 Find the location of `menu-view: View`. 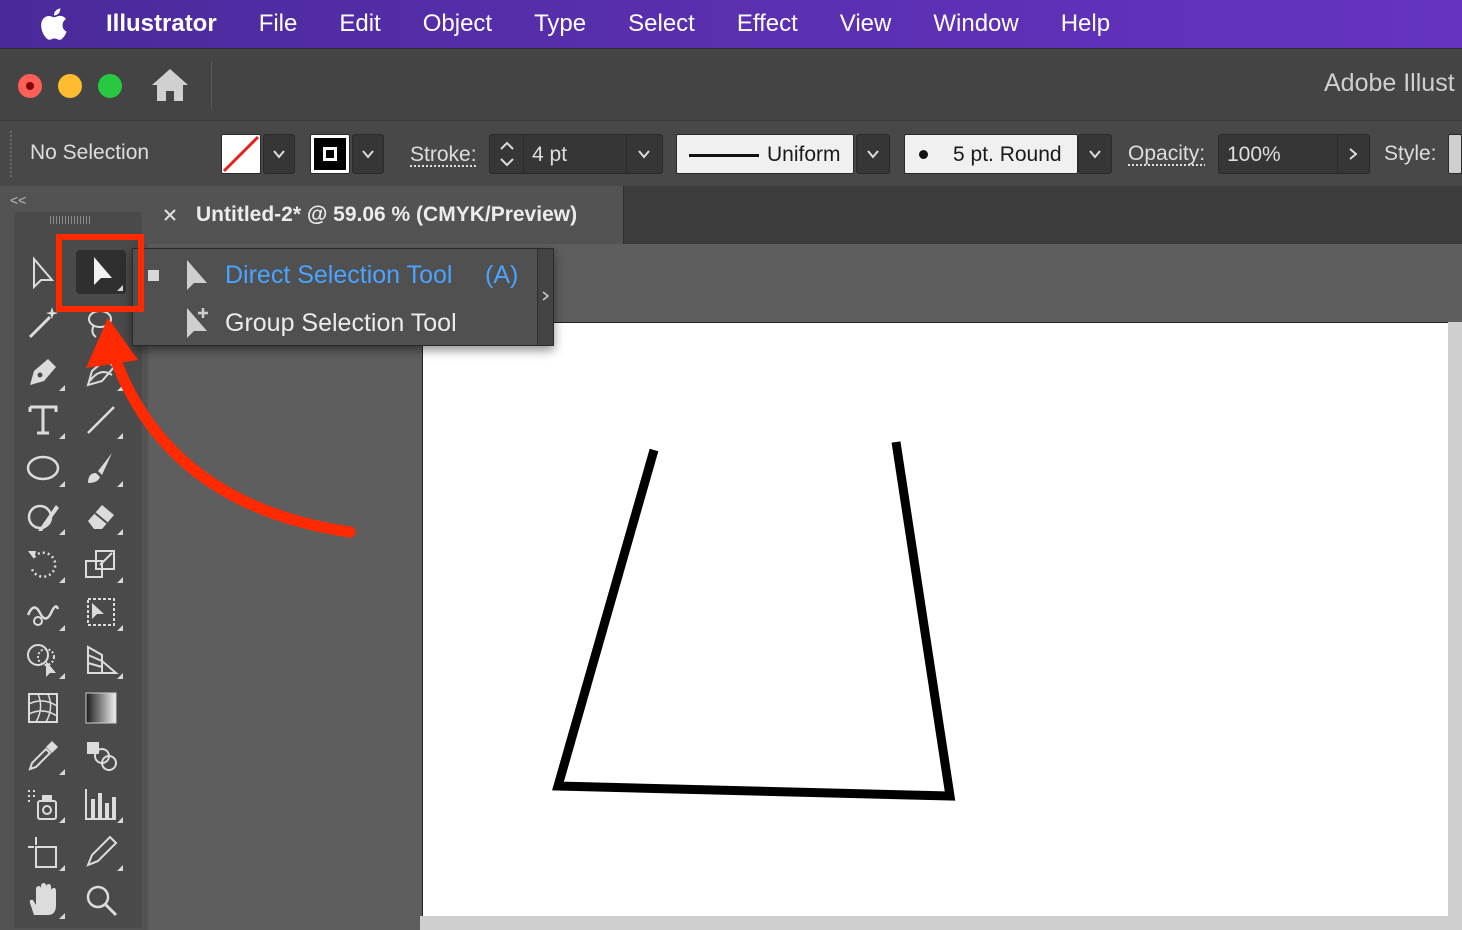

menu-view: View is located at coordinates (866, 24).